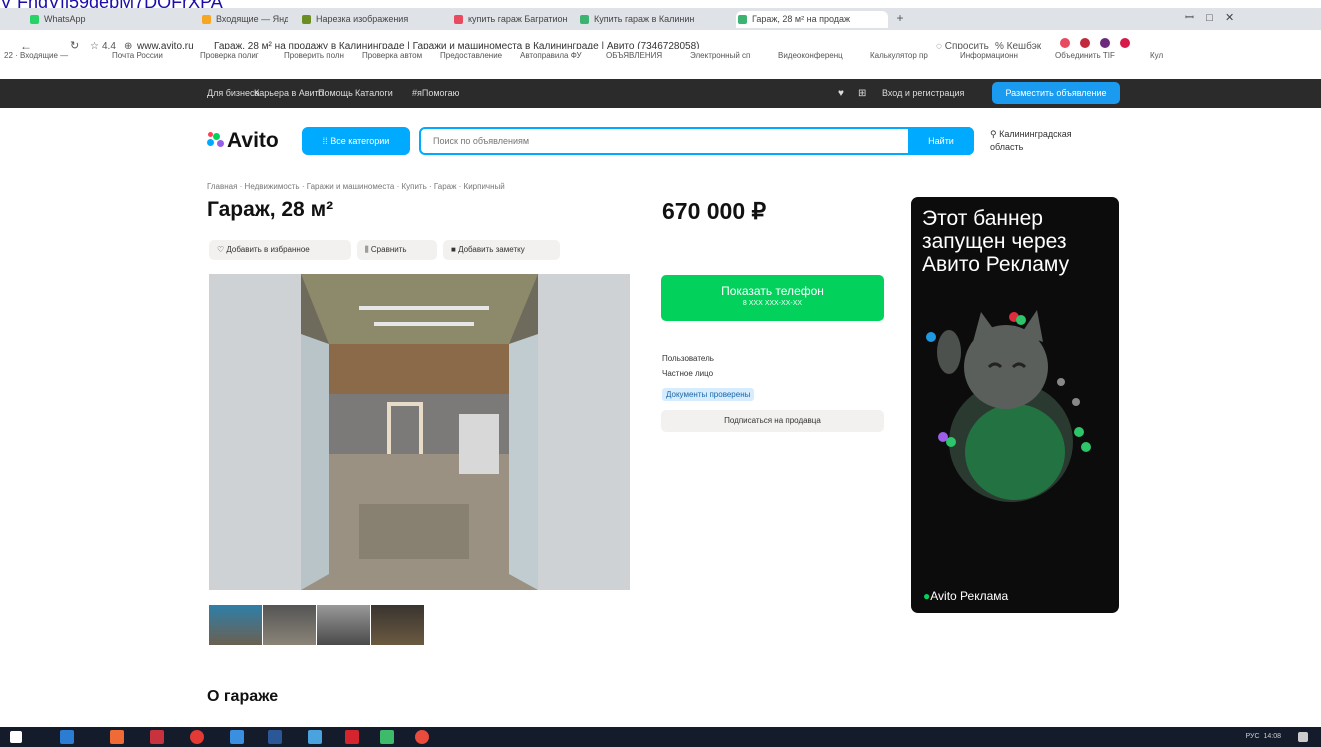 The width and height of the screenshot is (1321, 747). Describe the element at coordinates (1085, 55) in the screenshot. I see `bookmark-item: Объединить TIF` at that location.